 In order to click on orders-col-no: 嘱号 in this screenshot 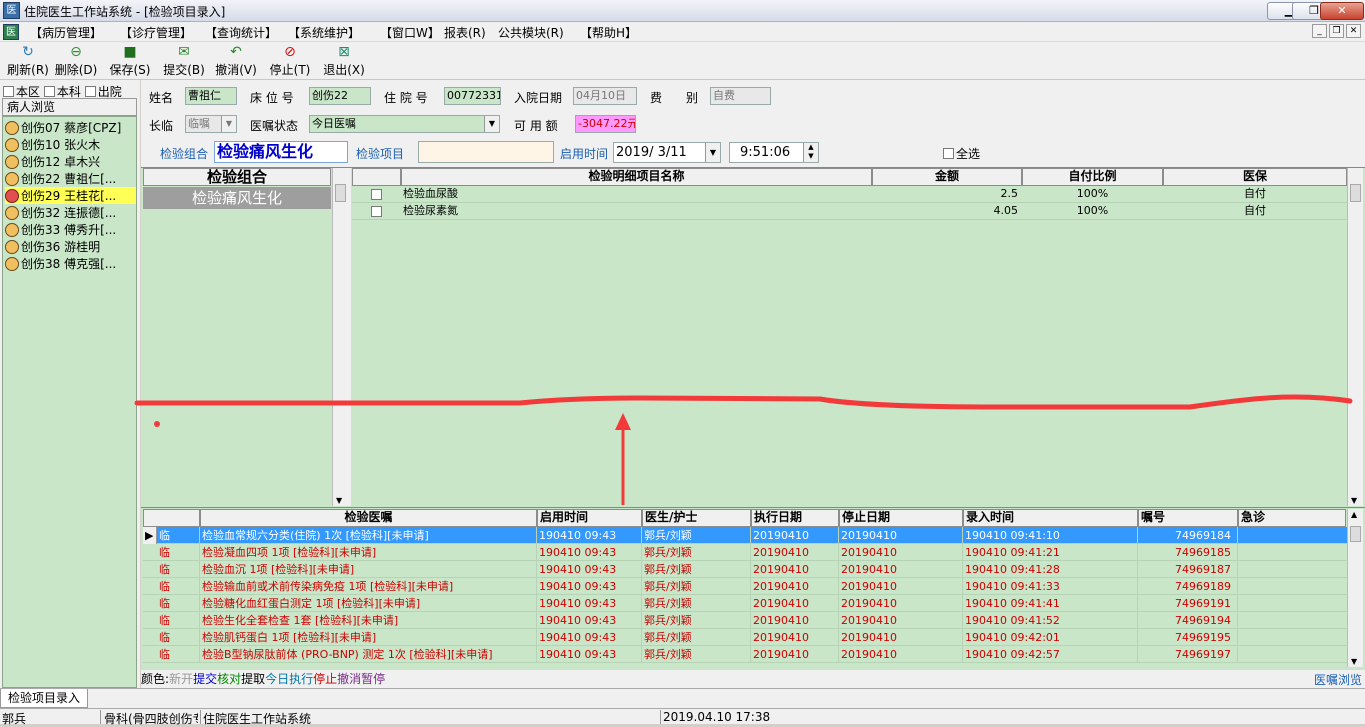, I will do `click(1188, 518)`.